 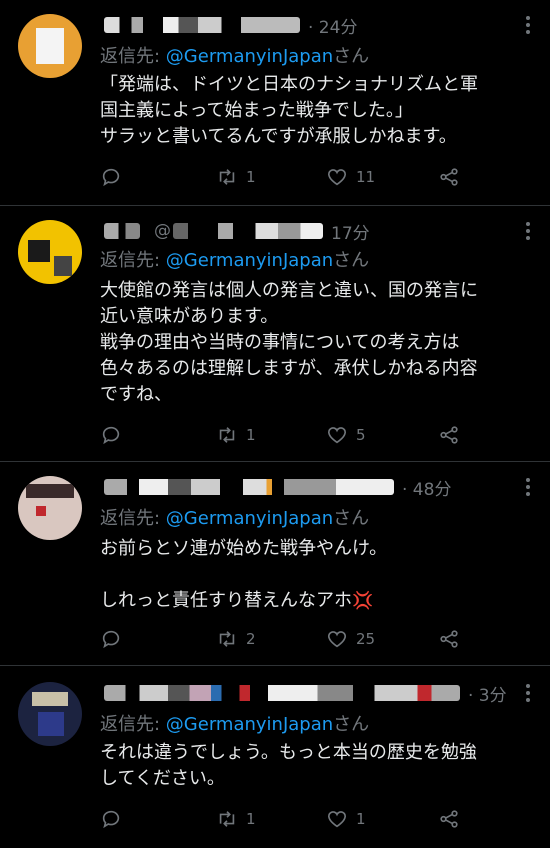 What do you see at coordinates (251, 639) in the screenshot?
I see `retweet-count: 2` at bounding box center [251, 639].